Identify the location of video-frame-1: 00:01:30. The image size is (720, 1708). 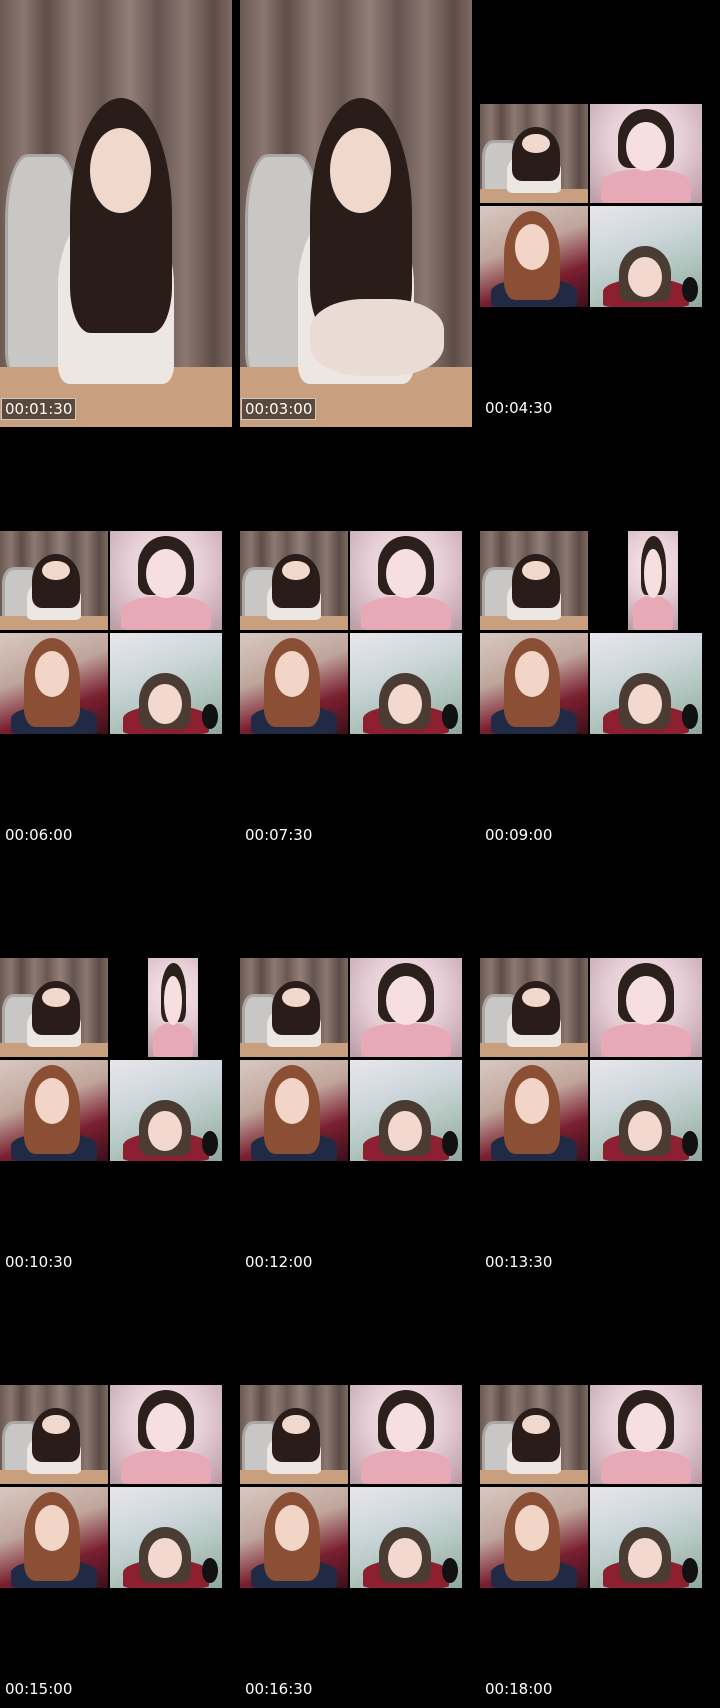
(116, 213).